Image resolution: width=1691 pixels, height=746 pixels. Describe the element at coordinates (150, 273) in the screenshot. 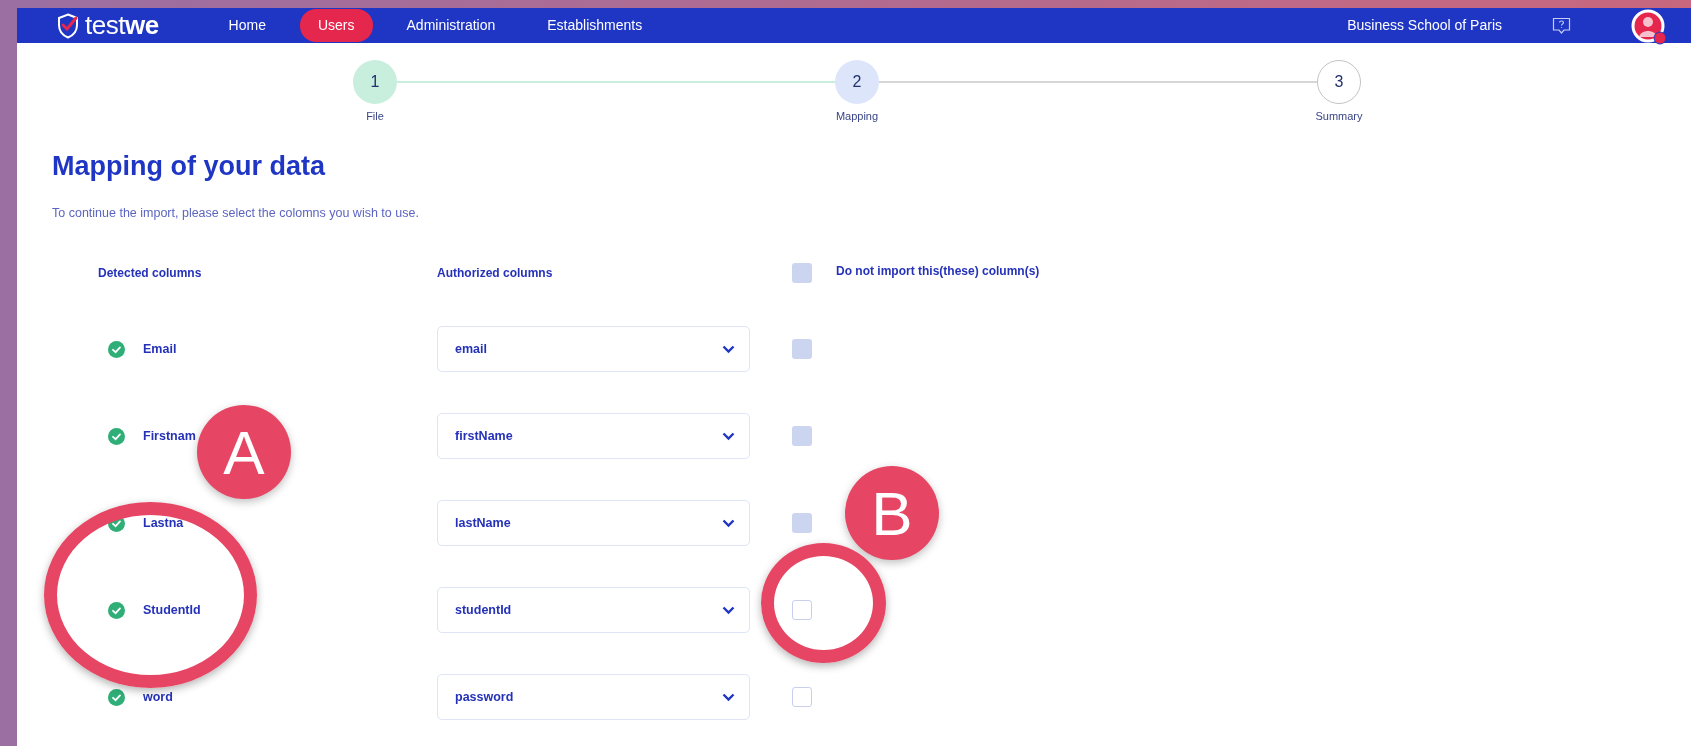

I see `column-header: Detected columns` at that location.